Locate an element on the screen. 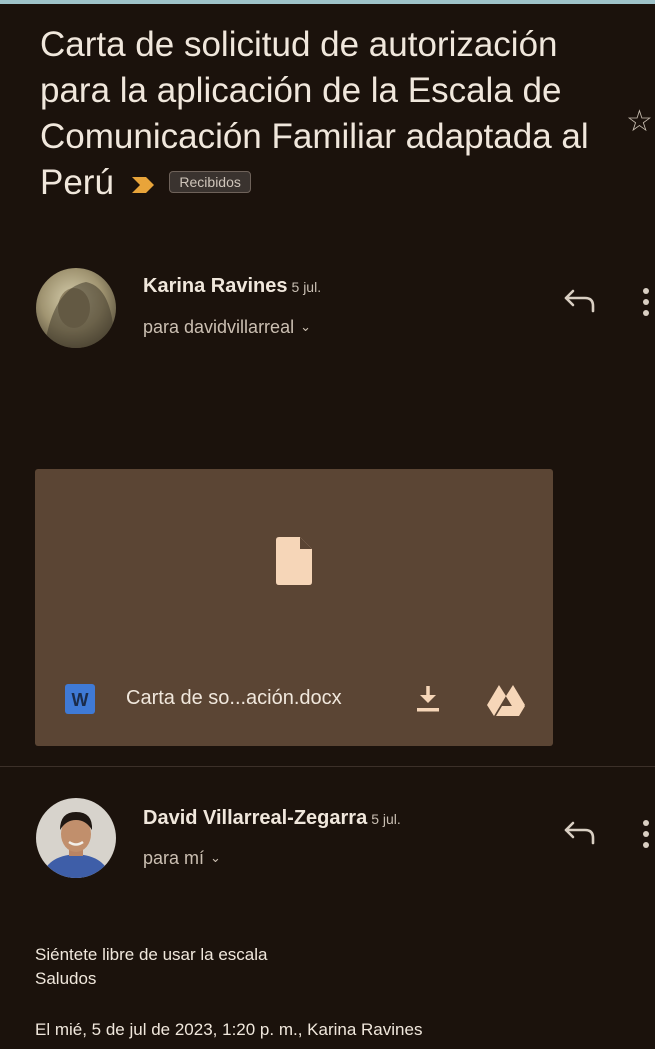 The width and height of the screenshot is (655, 1049). star-outline-icon: ☆ is located at coordinates (639, 121).